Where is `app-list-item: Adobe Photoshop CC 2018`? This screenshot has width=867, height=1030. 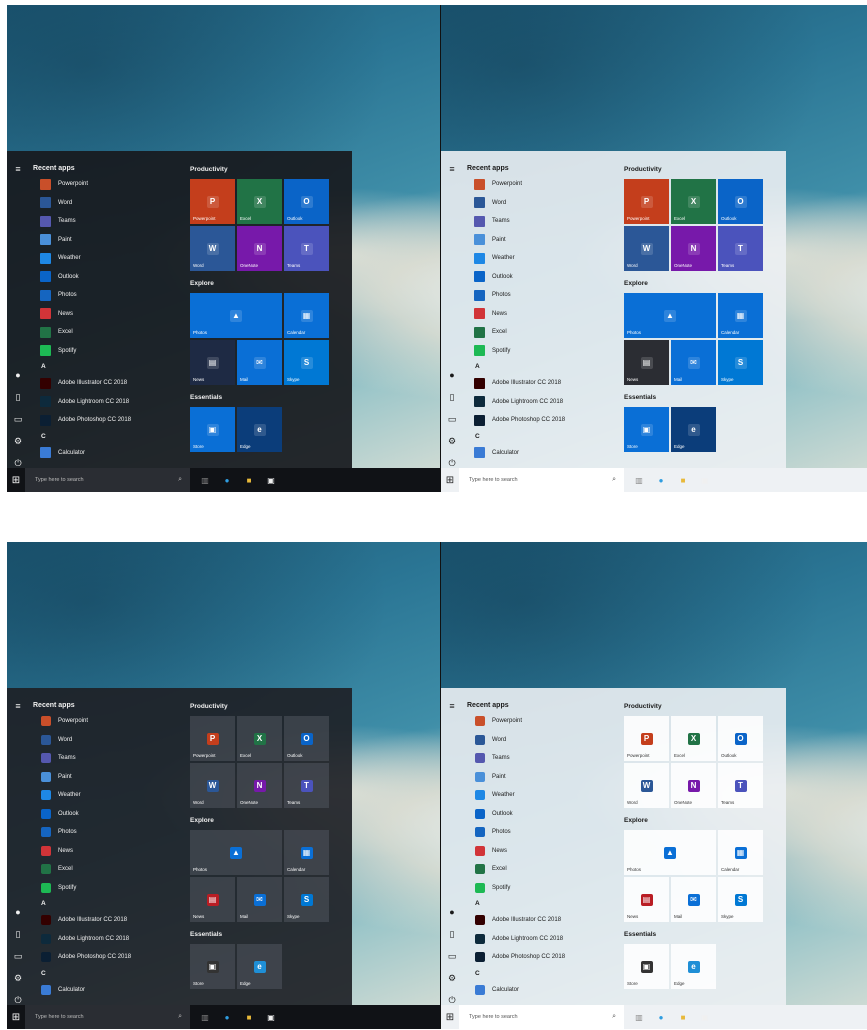 app-list-item: Adobe Photoshop CC 2018 is located at coordinates (104, 957).